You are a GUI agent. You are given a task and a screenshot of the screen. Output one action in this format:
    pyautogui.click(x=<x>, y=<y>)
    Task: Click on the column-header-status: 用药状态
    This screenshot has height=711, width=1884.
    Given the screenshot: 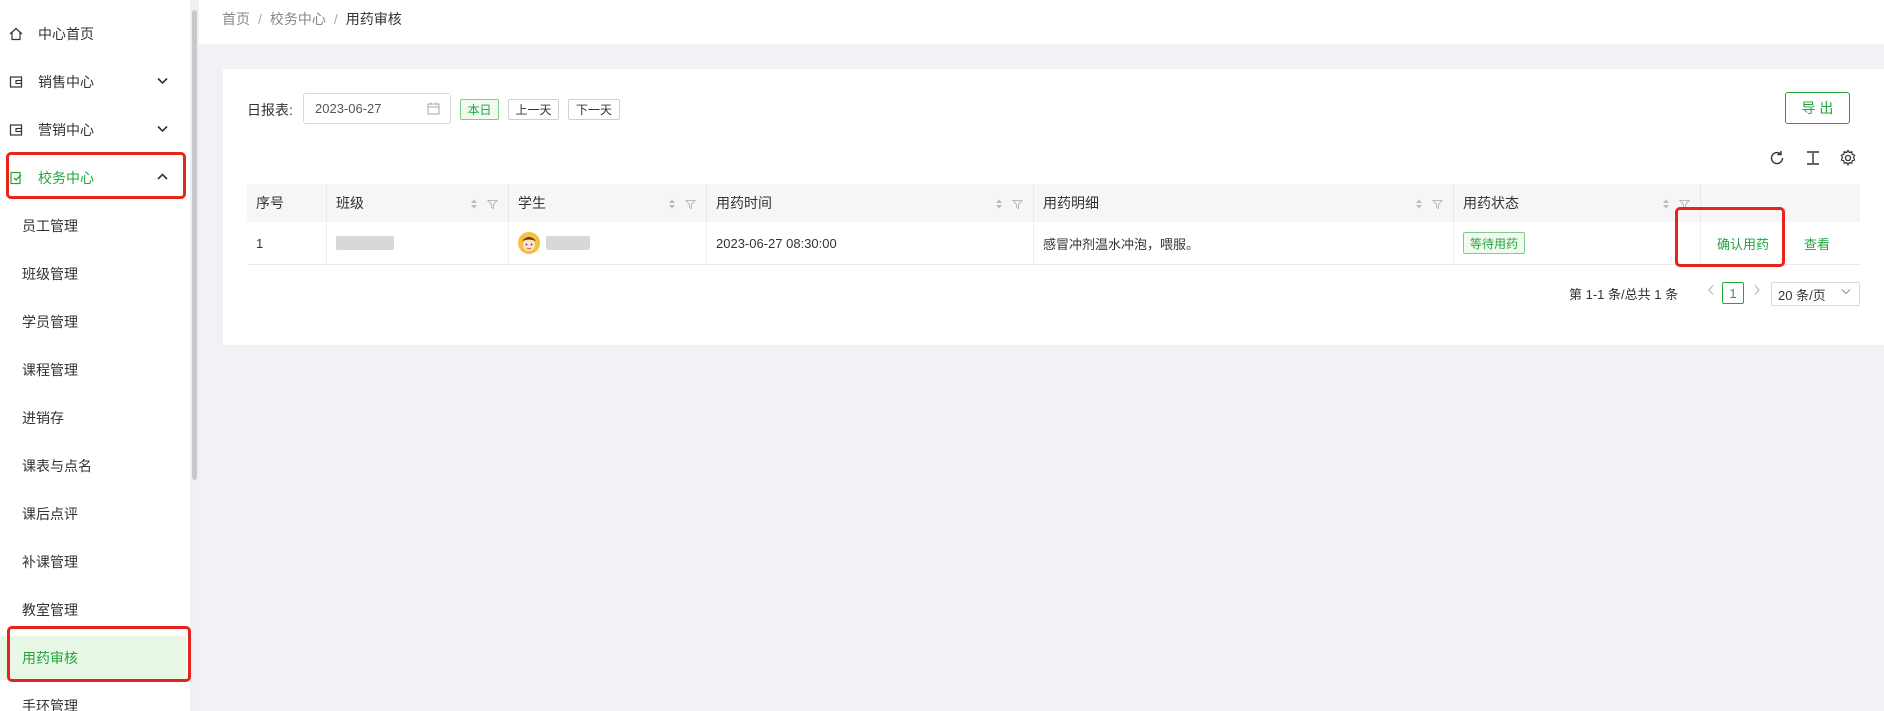 What is the action you would take?
    pyautogui.click(x=1577, y=203)
    